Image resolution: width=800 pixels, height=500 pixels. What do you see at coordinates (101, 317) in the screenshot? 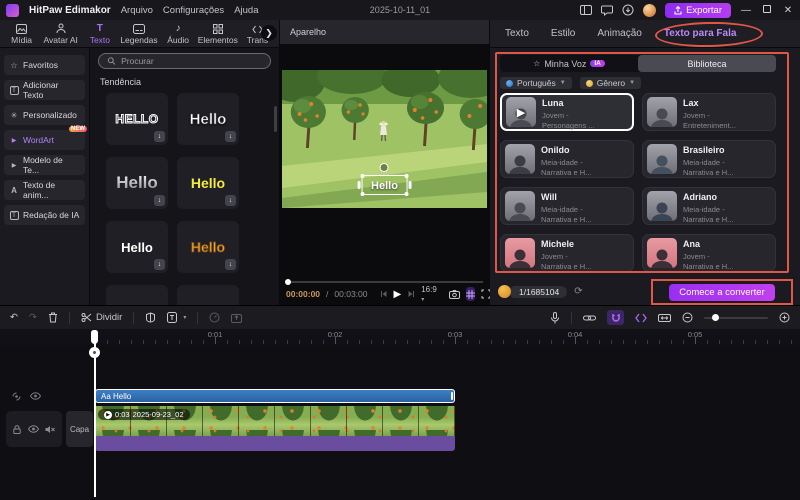
I see `split-button: Dividir` at bounding box center [101, 317].